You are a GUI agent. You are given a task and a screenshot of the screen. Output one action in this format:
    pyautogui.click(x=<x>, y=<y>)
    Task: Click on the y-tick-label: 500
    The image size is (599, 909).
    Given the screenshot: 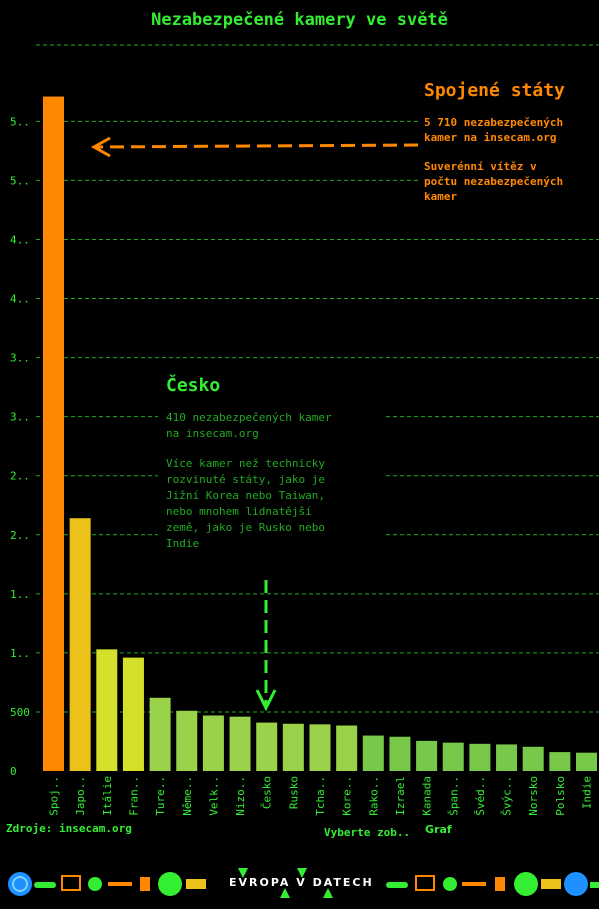 What is the action you would take?
    pyautogui.click(x=20, y=712)
    